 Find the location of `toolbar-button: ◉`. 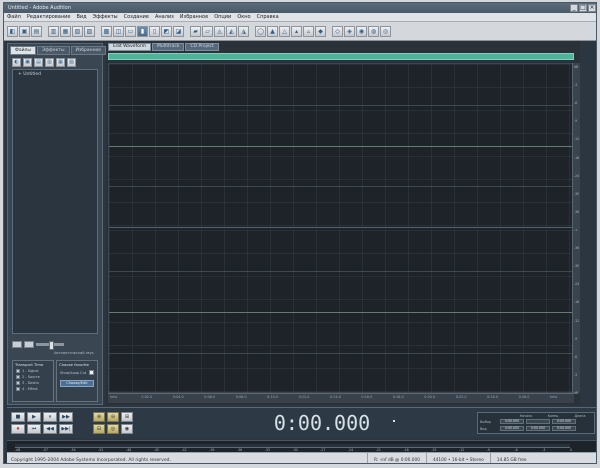

toolbar-button: ◉ is located at coordinates (361, 31).